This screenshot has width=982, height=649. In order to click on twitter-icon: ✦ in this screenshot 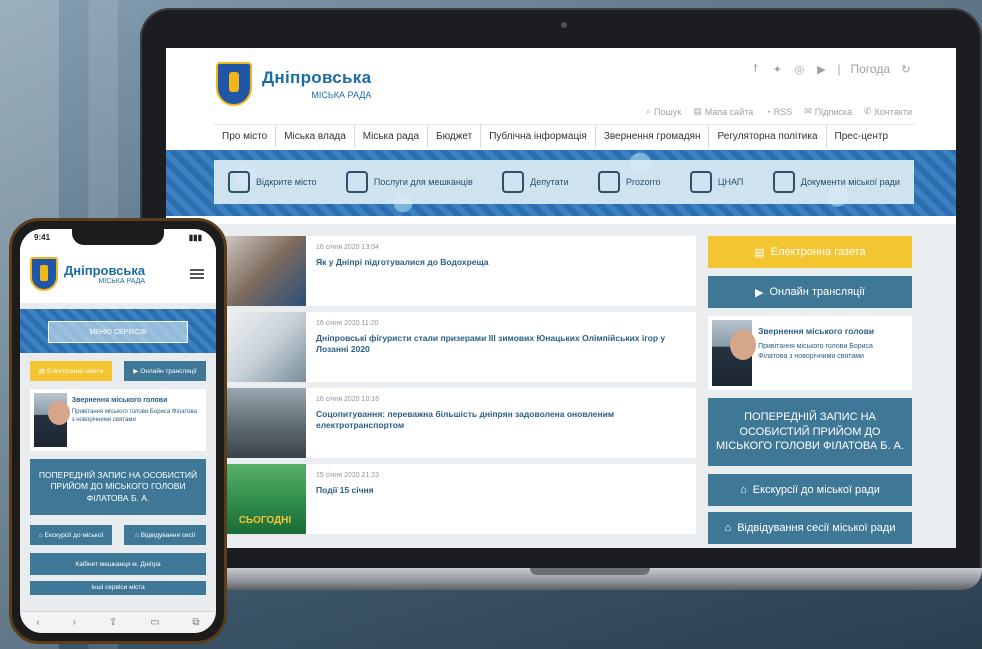, I will do `click(777, 69)`.